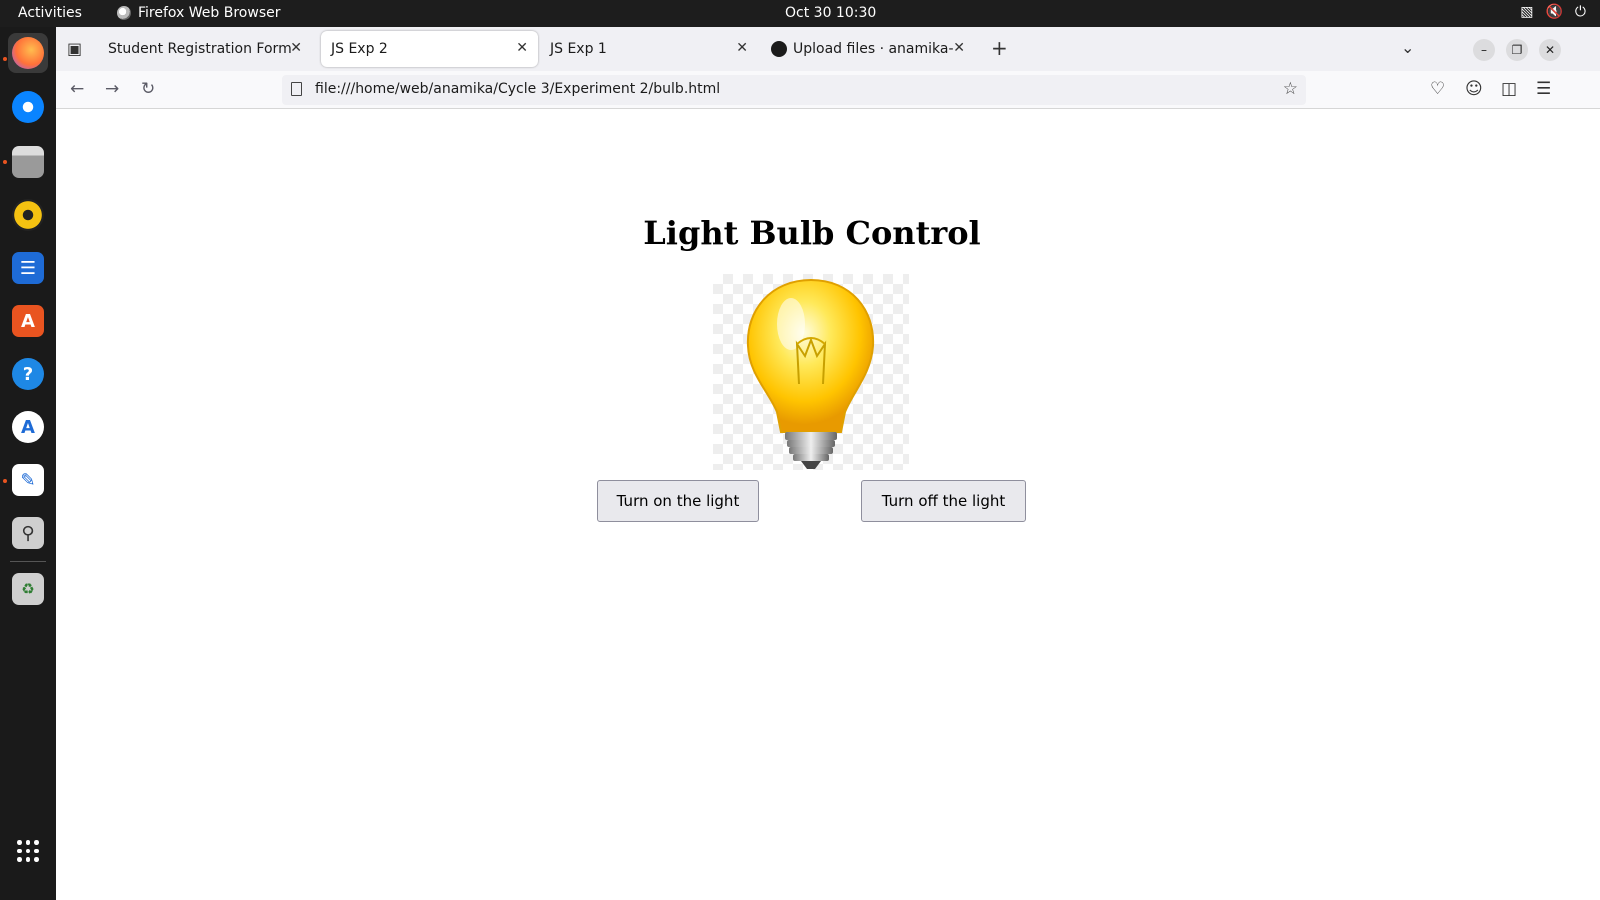 This screenshot has height=900, width=1600. I want to click on dock-show-apps, so click(28, 851).